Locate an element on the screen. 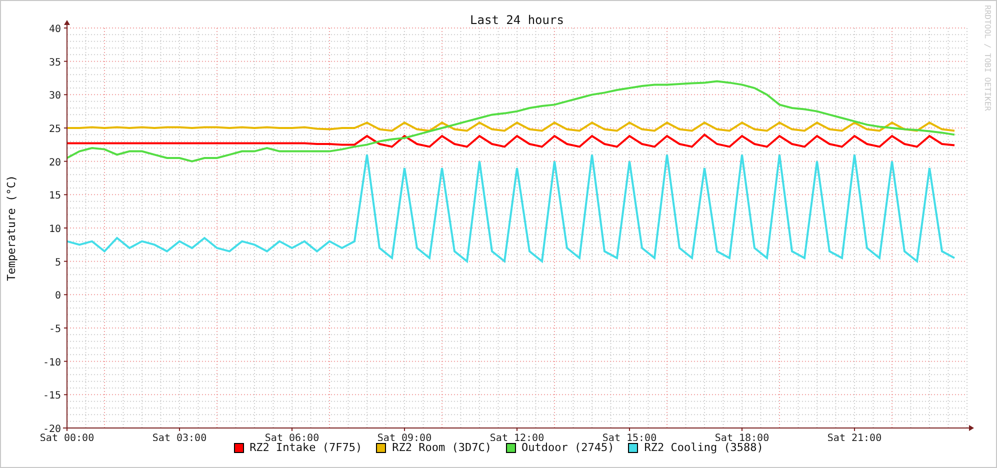  y-tick-label: 15 is located at coordinates (54, 196).